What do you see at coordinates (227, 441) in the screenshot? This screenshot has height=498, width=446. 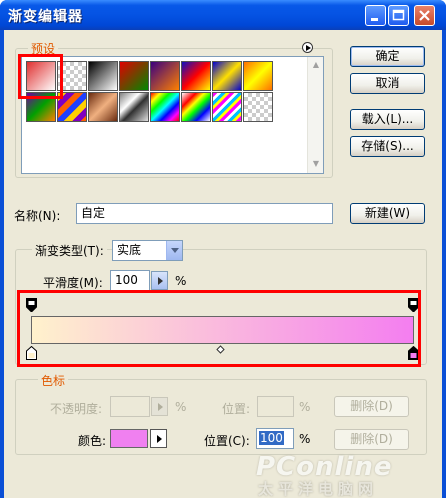 I see `location-label: 位置(C):` at bounding box center [227, 441].